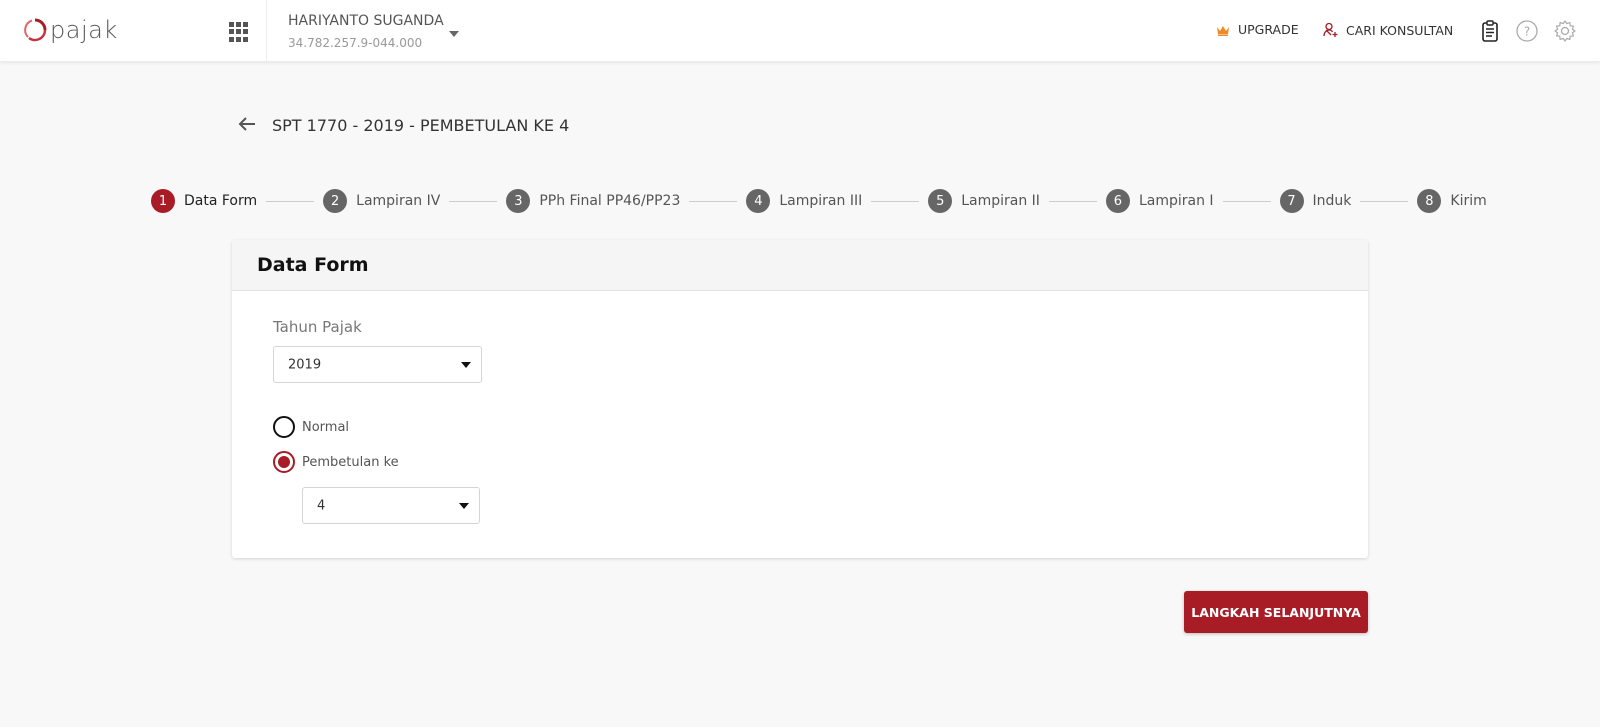 This screenshot has height=727, width=1600. I want to click on help-icon: ?, so click(1527, 31).